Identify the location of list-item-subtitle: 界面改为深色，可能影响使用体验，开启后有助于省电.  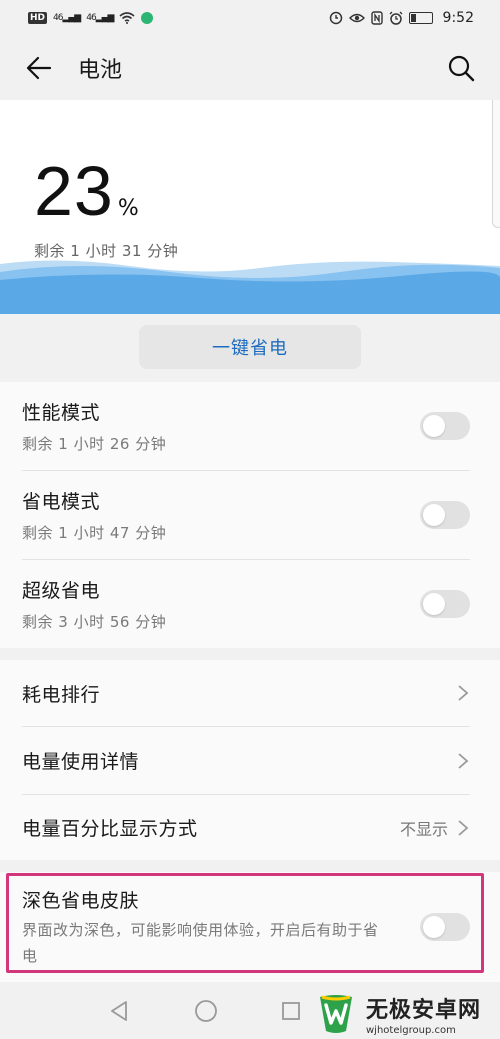
(200, 942).